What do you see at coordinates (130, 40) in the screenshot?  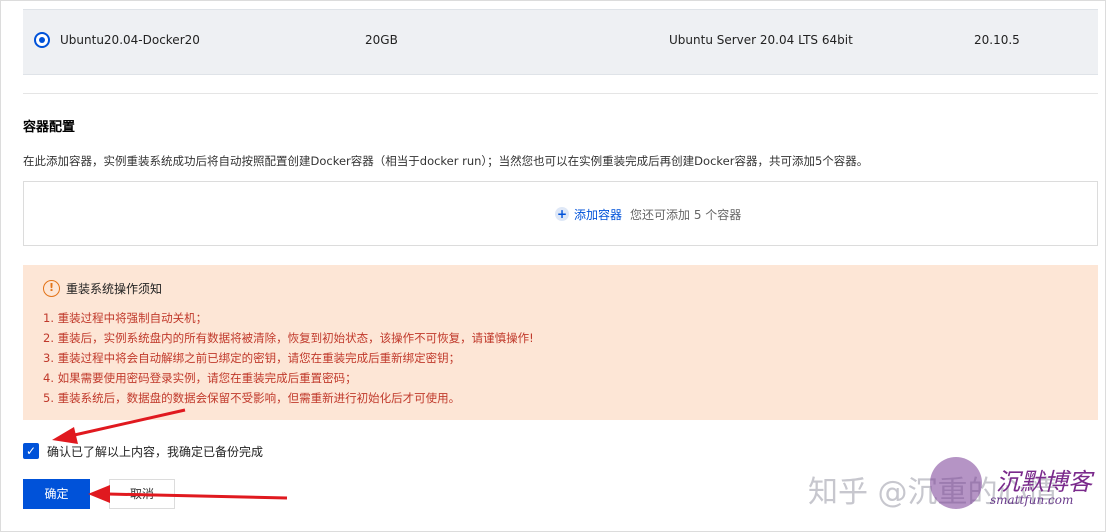 I see `image-name: Ubuntu20.04-Docker20` at bounding box center [130, 40].